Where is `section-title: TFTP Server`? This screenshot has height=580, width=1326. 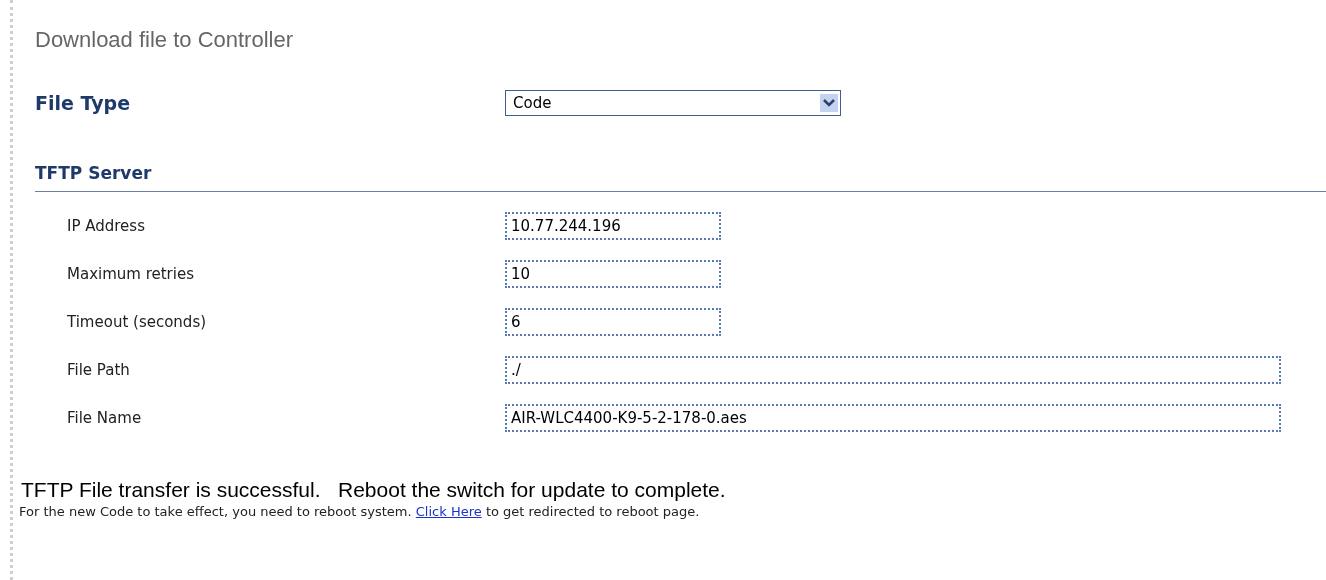 section-title: TFTP Server is located at coordinates (94, 173).